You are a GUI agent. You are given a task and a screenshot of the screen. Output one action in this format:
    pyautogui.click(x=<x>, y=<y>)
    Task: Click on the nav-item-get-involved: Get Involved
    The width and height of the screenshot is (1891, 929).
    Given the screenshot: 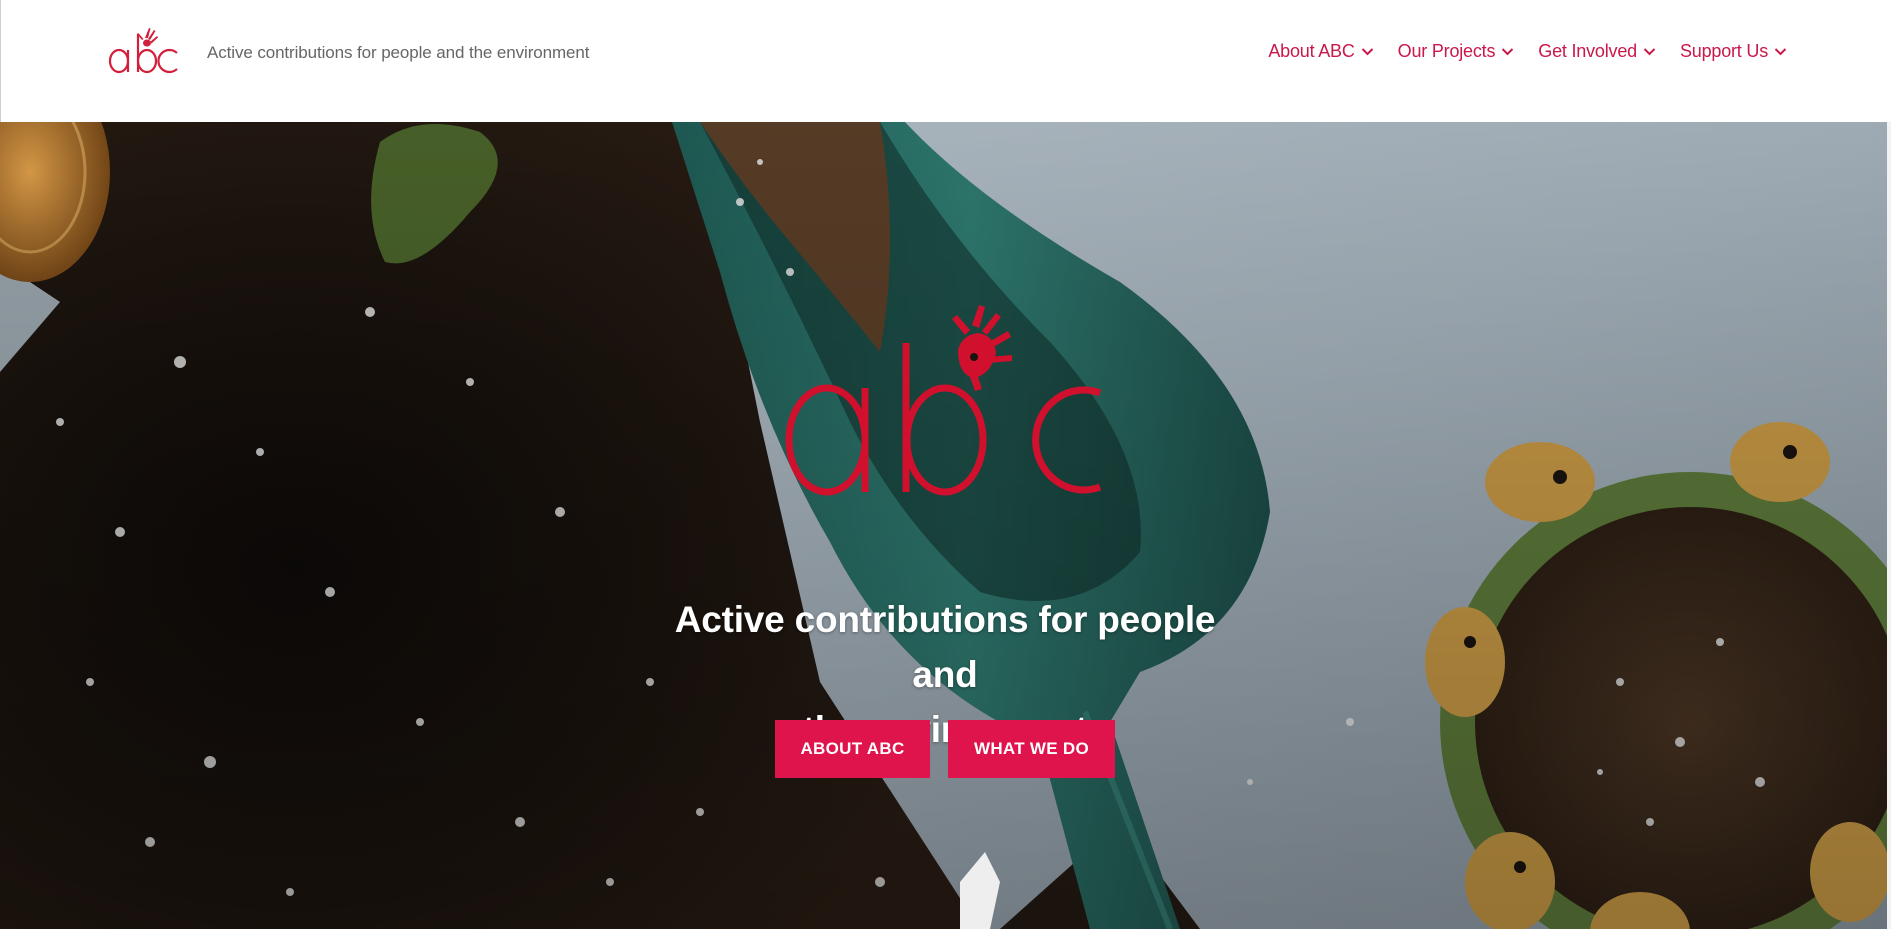 What is the action you would take?
    pyautogui.click(x=1597, y=51)
    